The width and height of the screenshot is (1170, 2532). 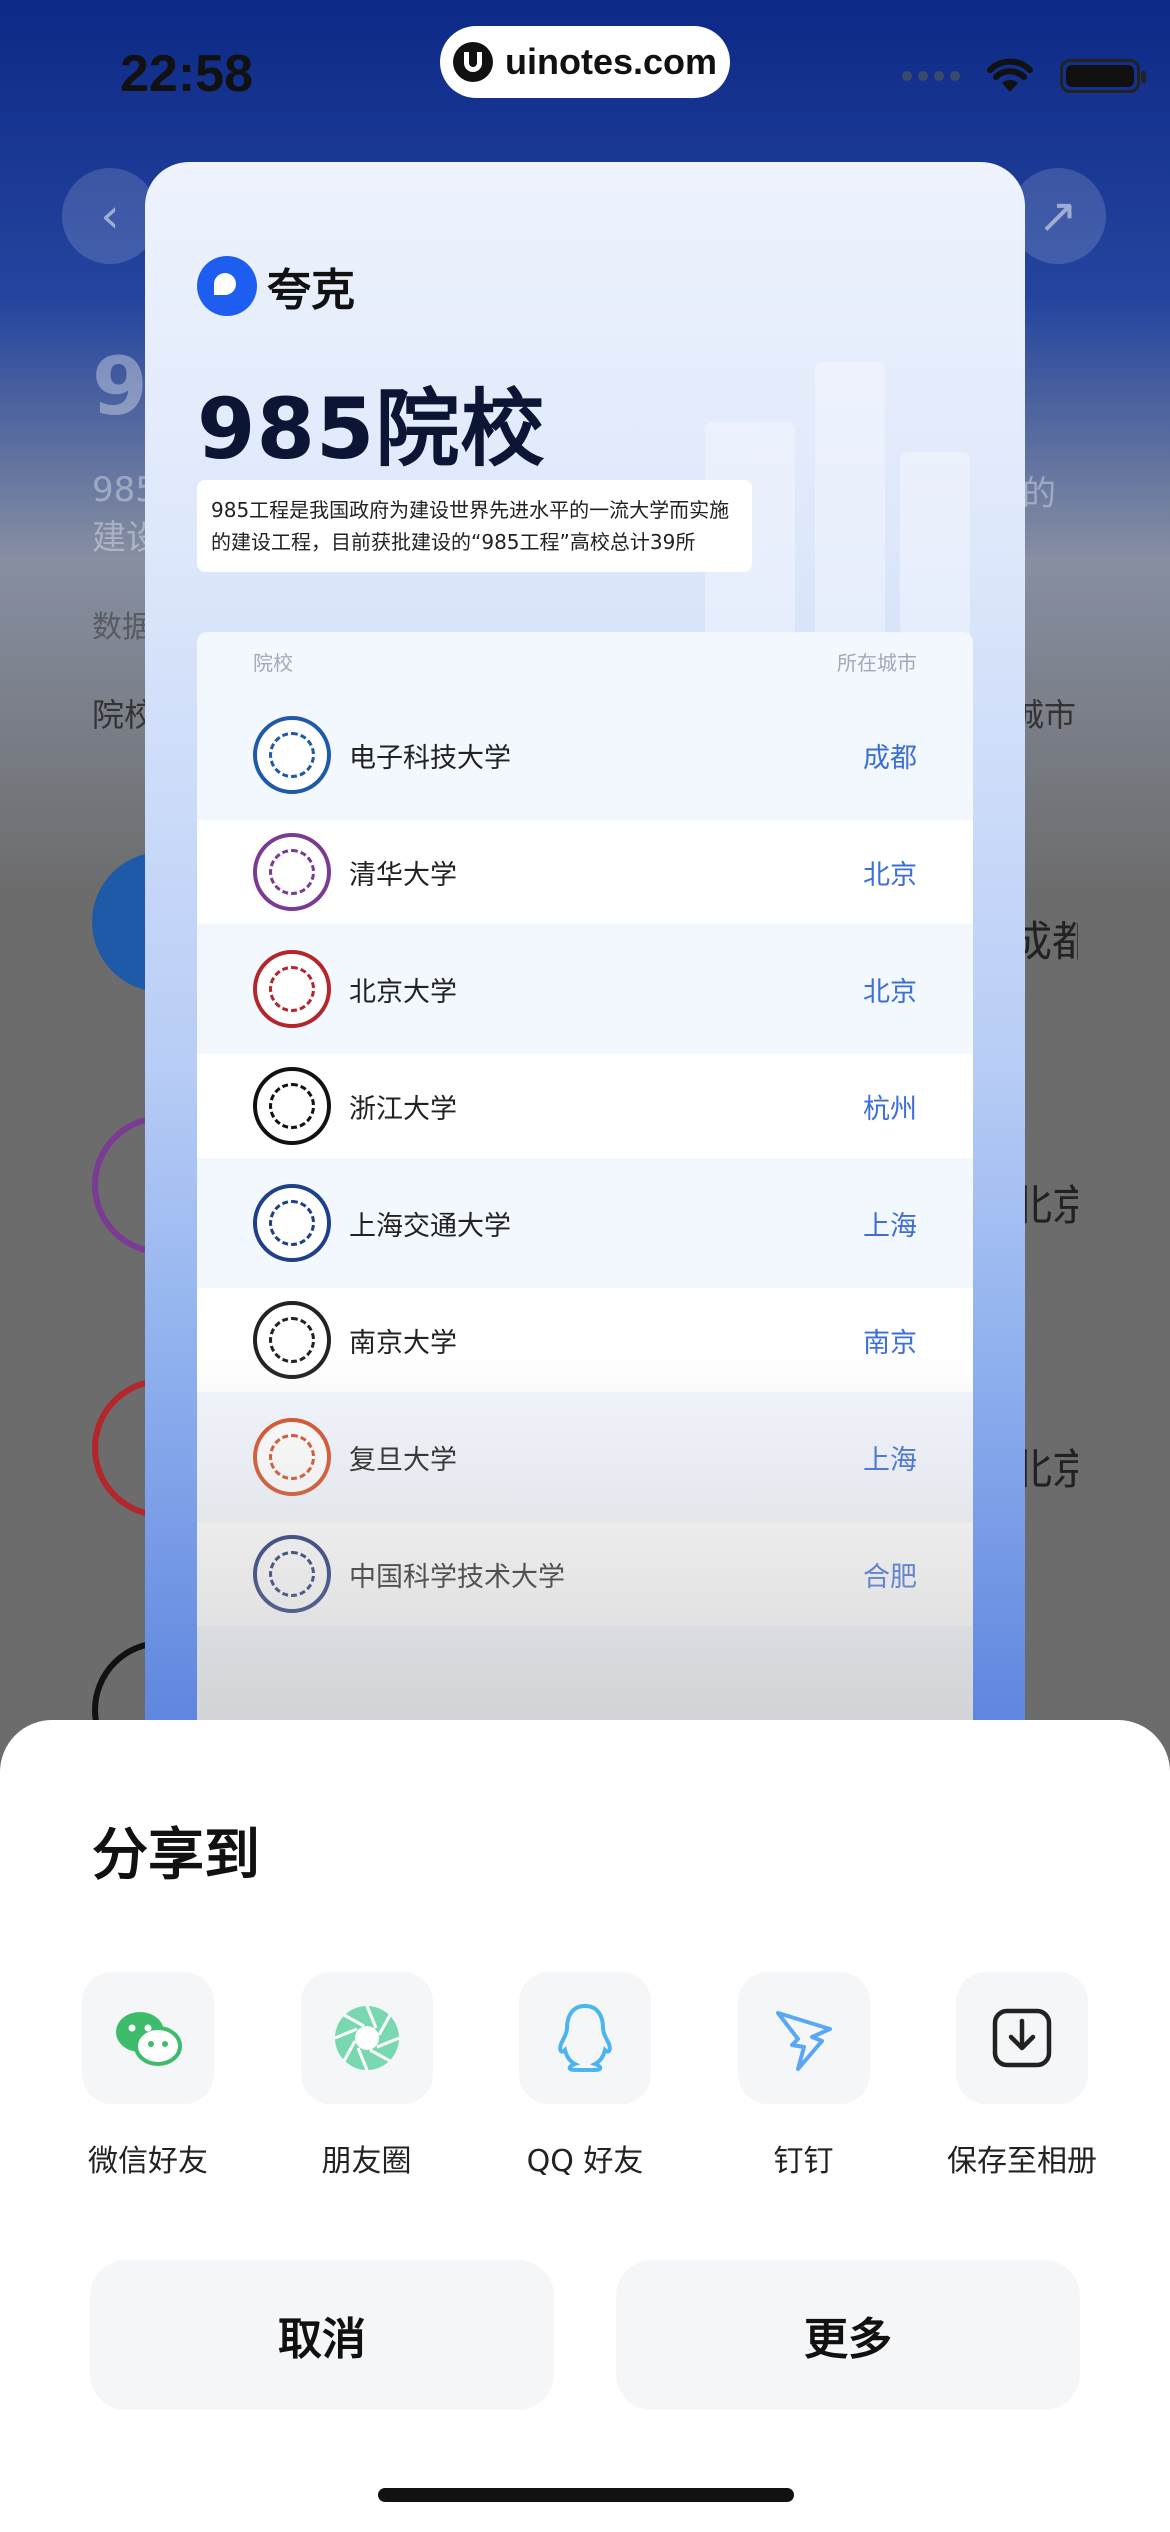 I want to click on university-name: 南京大学, so click(x=403, y=1343).